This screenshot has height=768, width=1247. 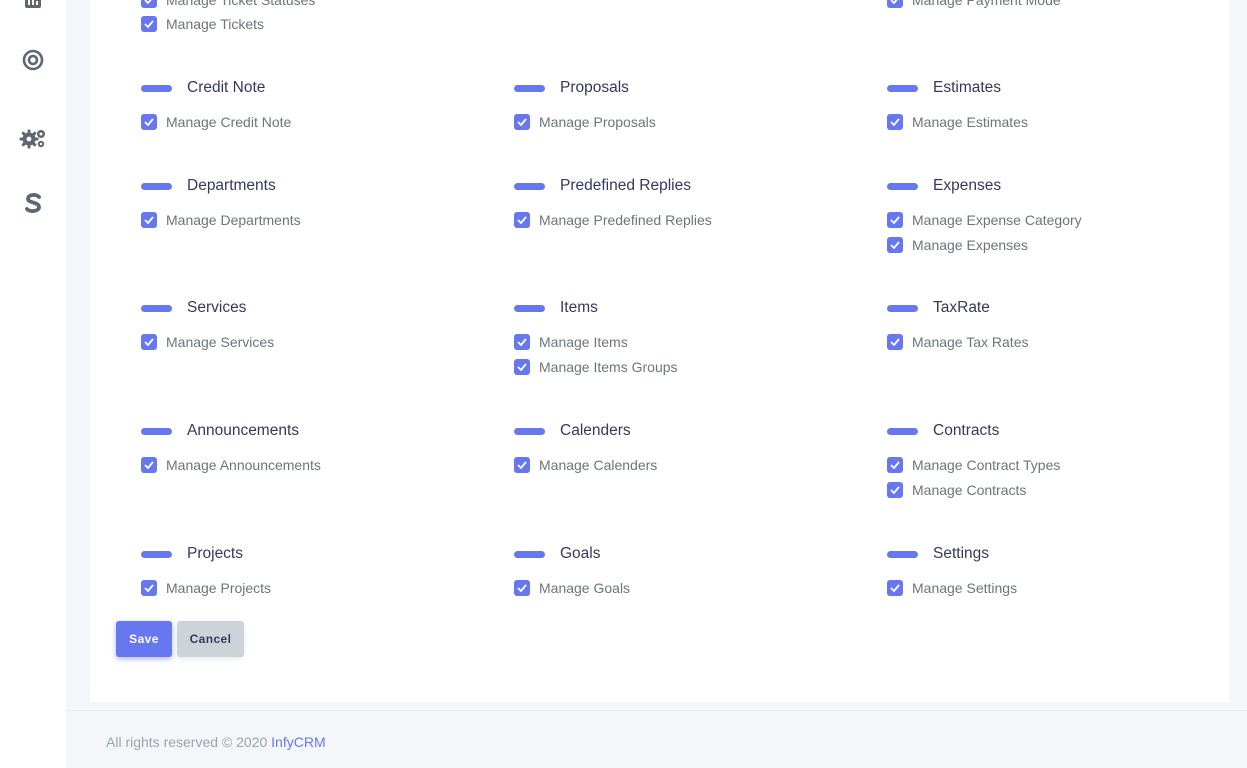 What do you see at coordinates (598, 465) in the screenshot?
I see `permission-label: Manage Calenders` at bounding box center [598, 465].